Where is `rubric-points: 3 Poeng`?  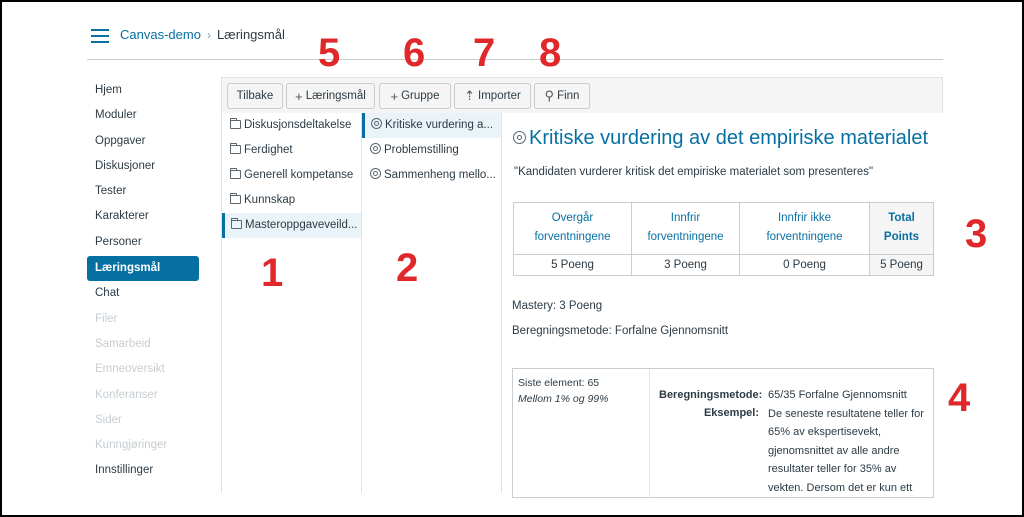
rubric-points: 3 Poeng is located at coordinates (685, 265).